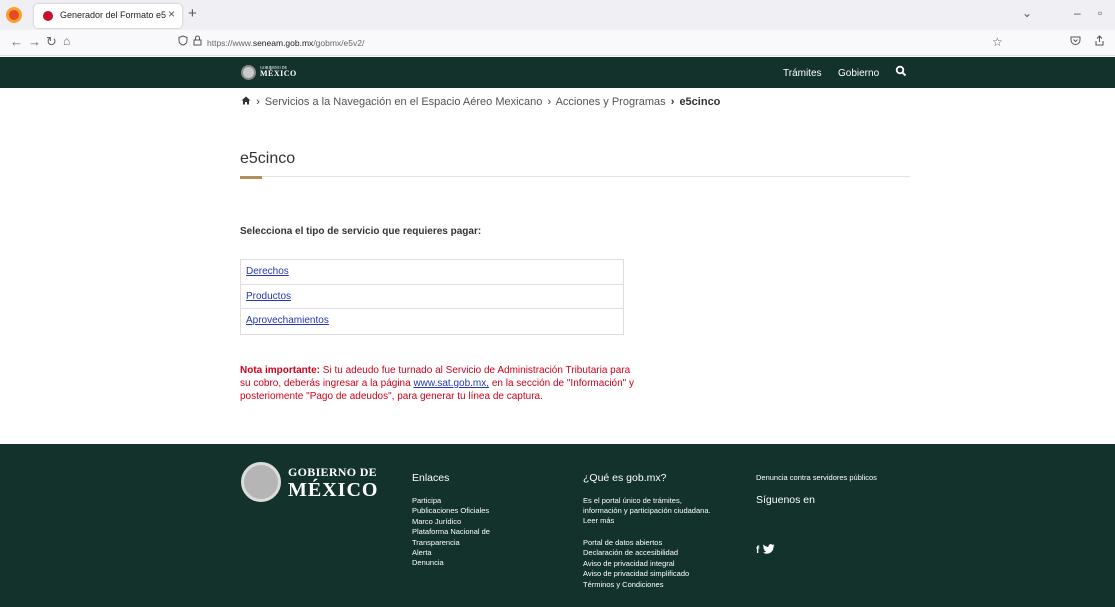  Describe the element at coordinates (451, 563) in the screenshot. I see `footer-link: Denuncia` at that location.